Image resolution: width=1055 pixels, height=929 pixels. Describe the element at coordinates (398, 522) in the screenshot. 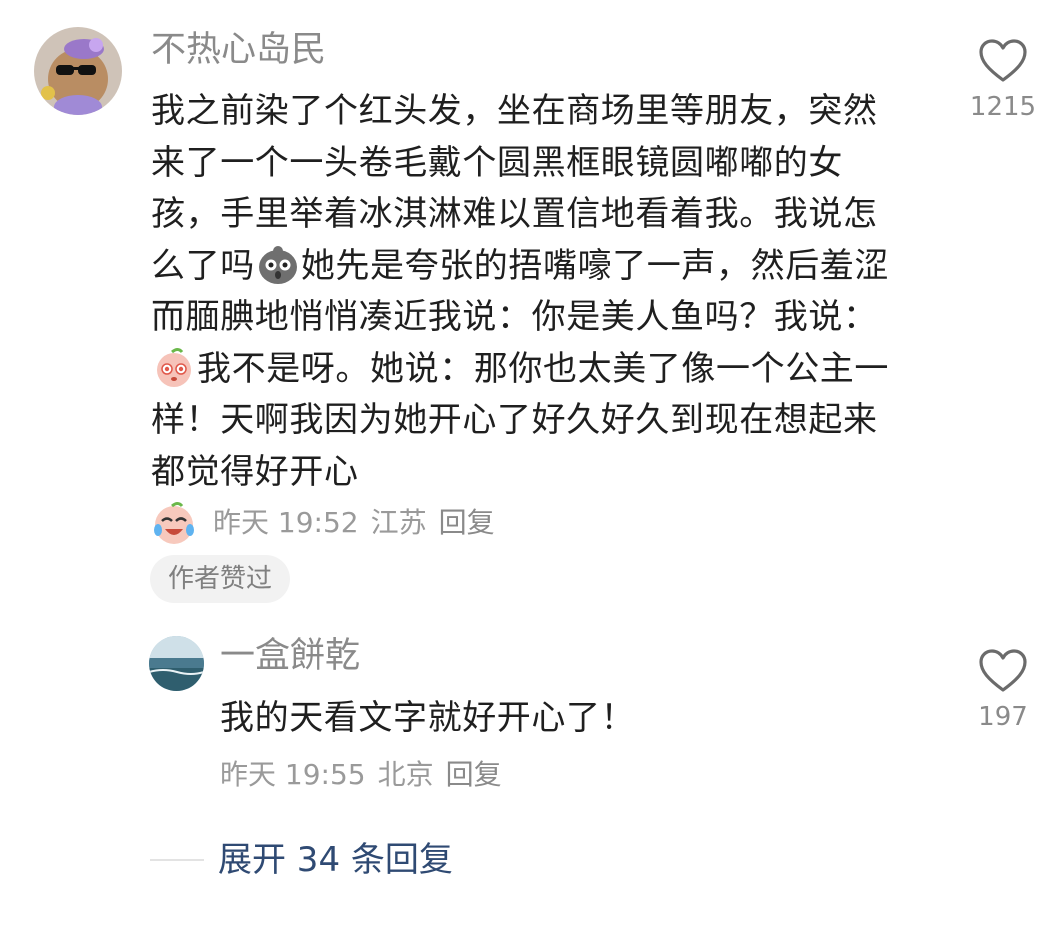

I see `comment-location: 江苏` at that location.